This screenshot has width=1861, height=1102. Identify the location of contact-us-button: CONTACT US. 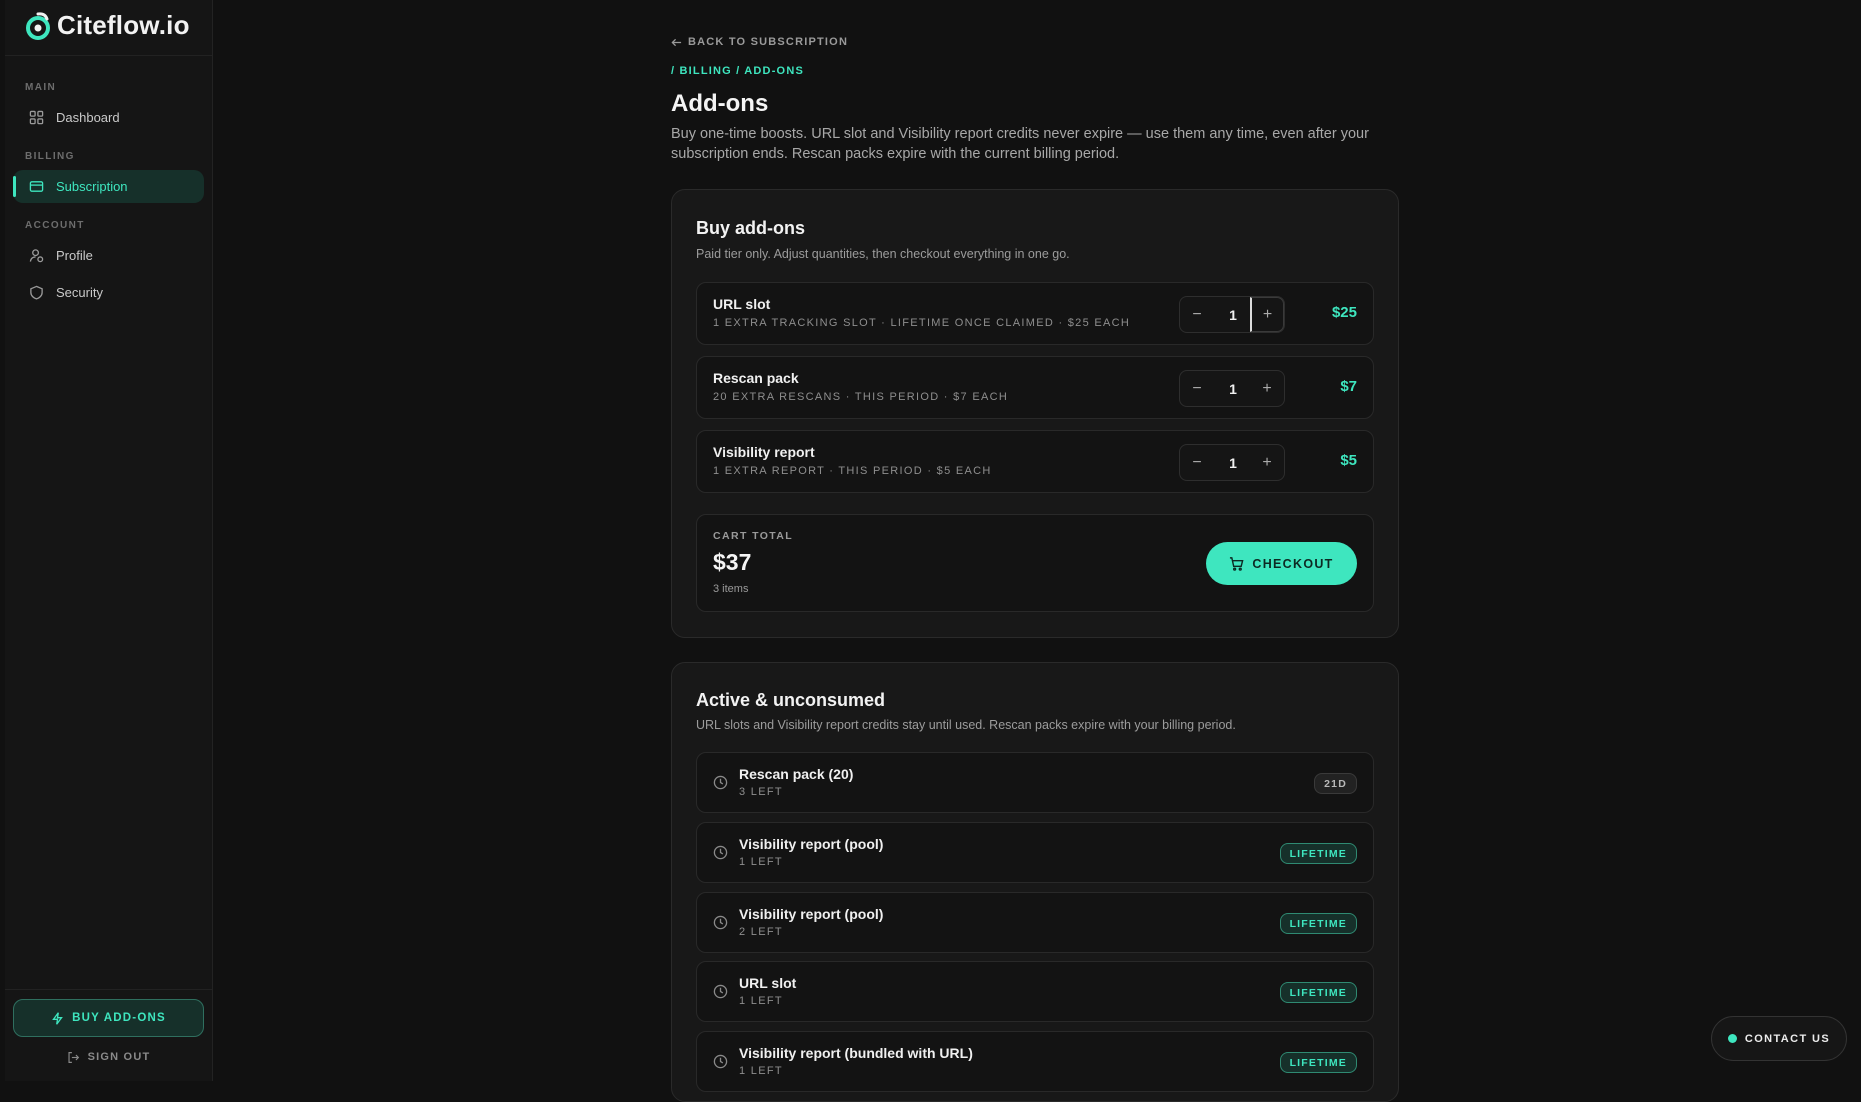
(1779, 1038).